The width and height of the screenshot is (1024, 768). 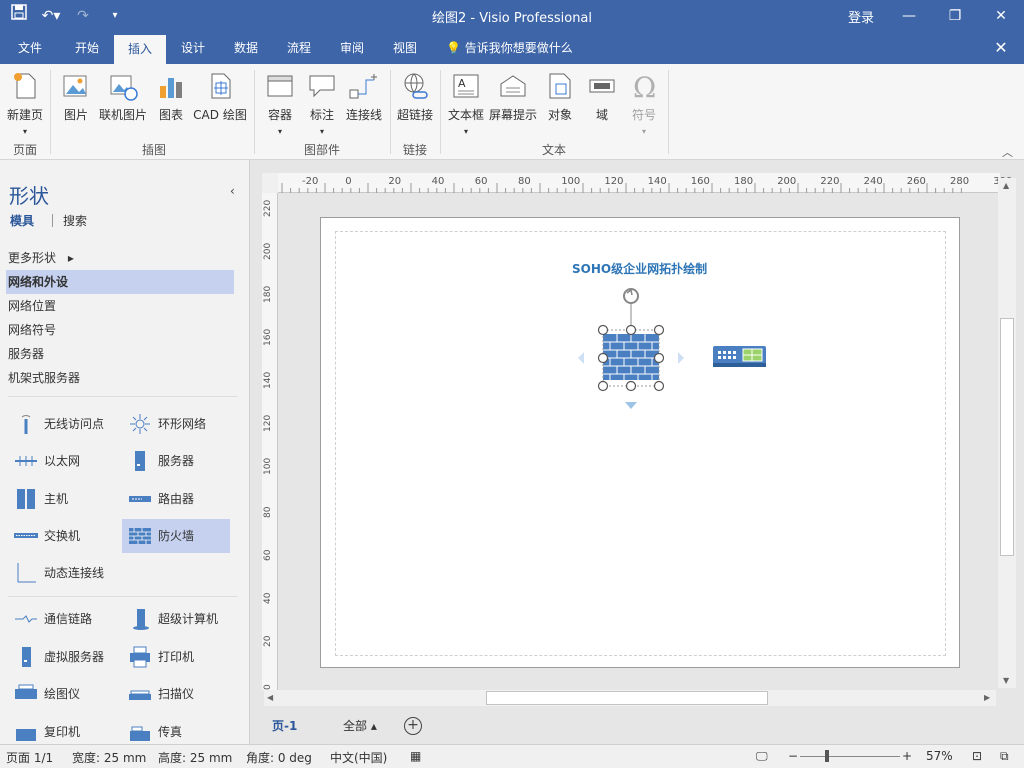 What do you see at coordinates (74, 424) in the screenshot?
I see `master-label: 无线访问点` at bounding box center [74, 424].